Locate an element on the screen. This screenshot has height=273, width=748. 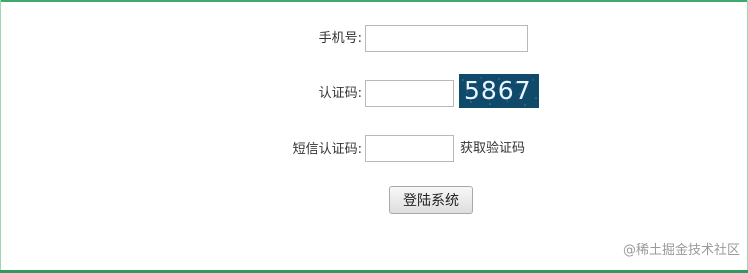
login-button: 登陆系统 is located at coordinates (431, 200).